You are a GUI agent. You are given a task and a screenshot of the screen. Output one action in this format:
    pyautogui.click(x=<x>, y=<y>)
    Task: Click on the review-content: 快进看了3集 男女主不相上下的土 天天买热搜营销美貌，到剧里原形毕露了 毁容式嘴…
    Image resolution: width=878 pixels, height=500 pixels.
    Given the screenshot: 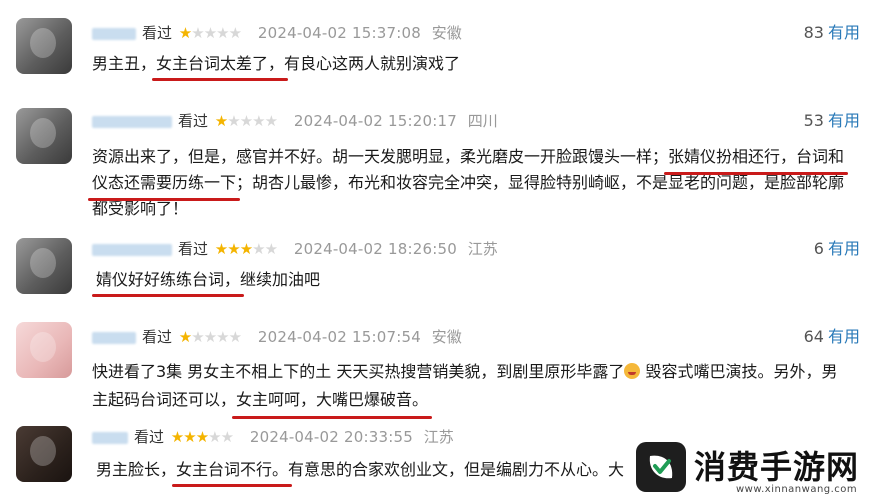 What is the action you would take?
    pyautogui.click(x=464, y=388)
    